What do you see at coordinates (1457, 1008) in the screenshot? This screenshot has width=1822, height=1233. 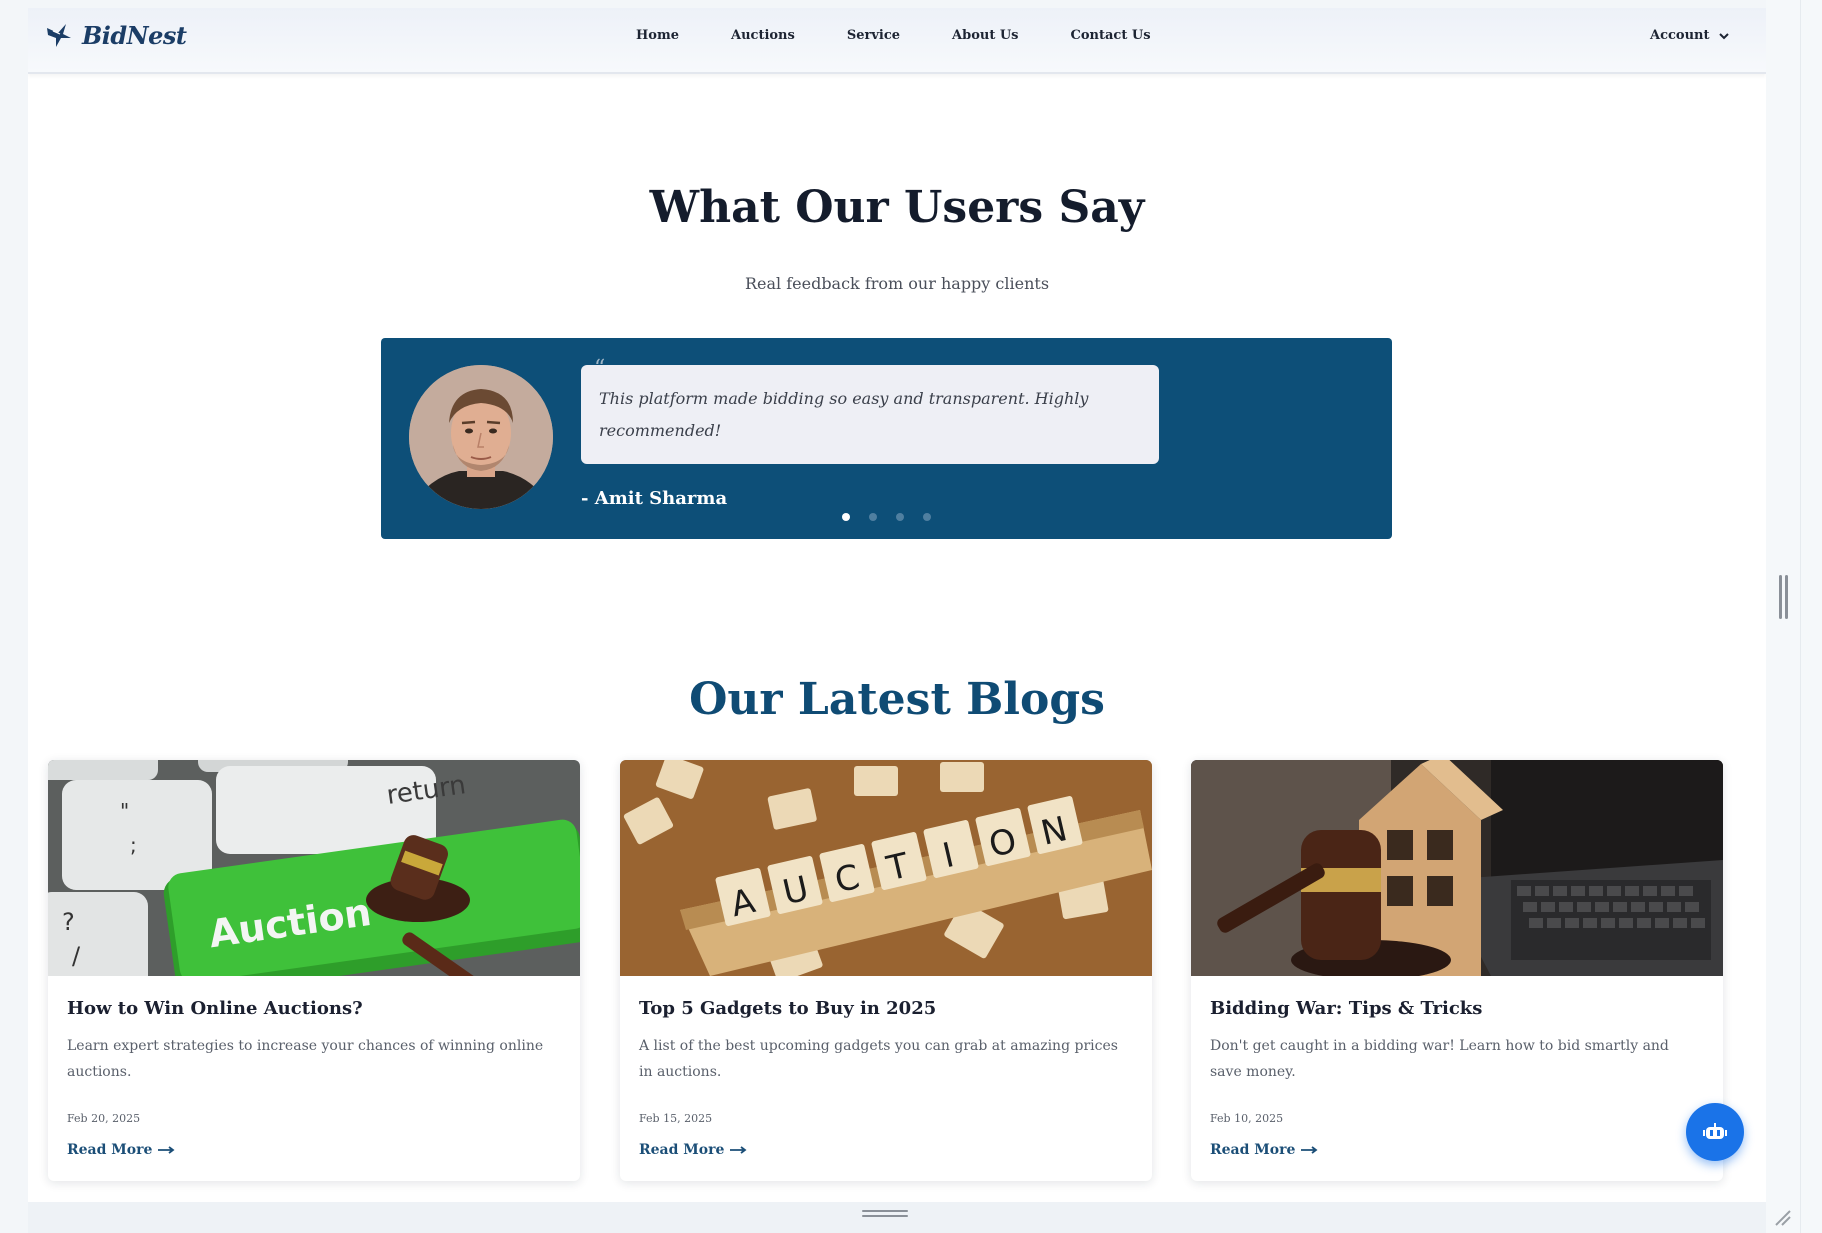 I see `blog-title: Bidding War: Tips & Tricks` at bounding box center [1457, 1008].